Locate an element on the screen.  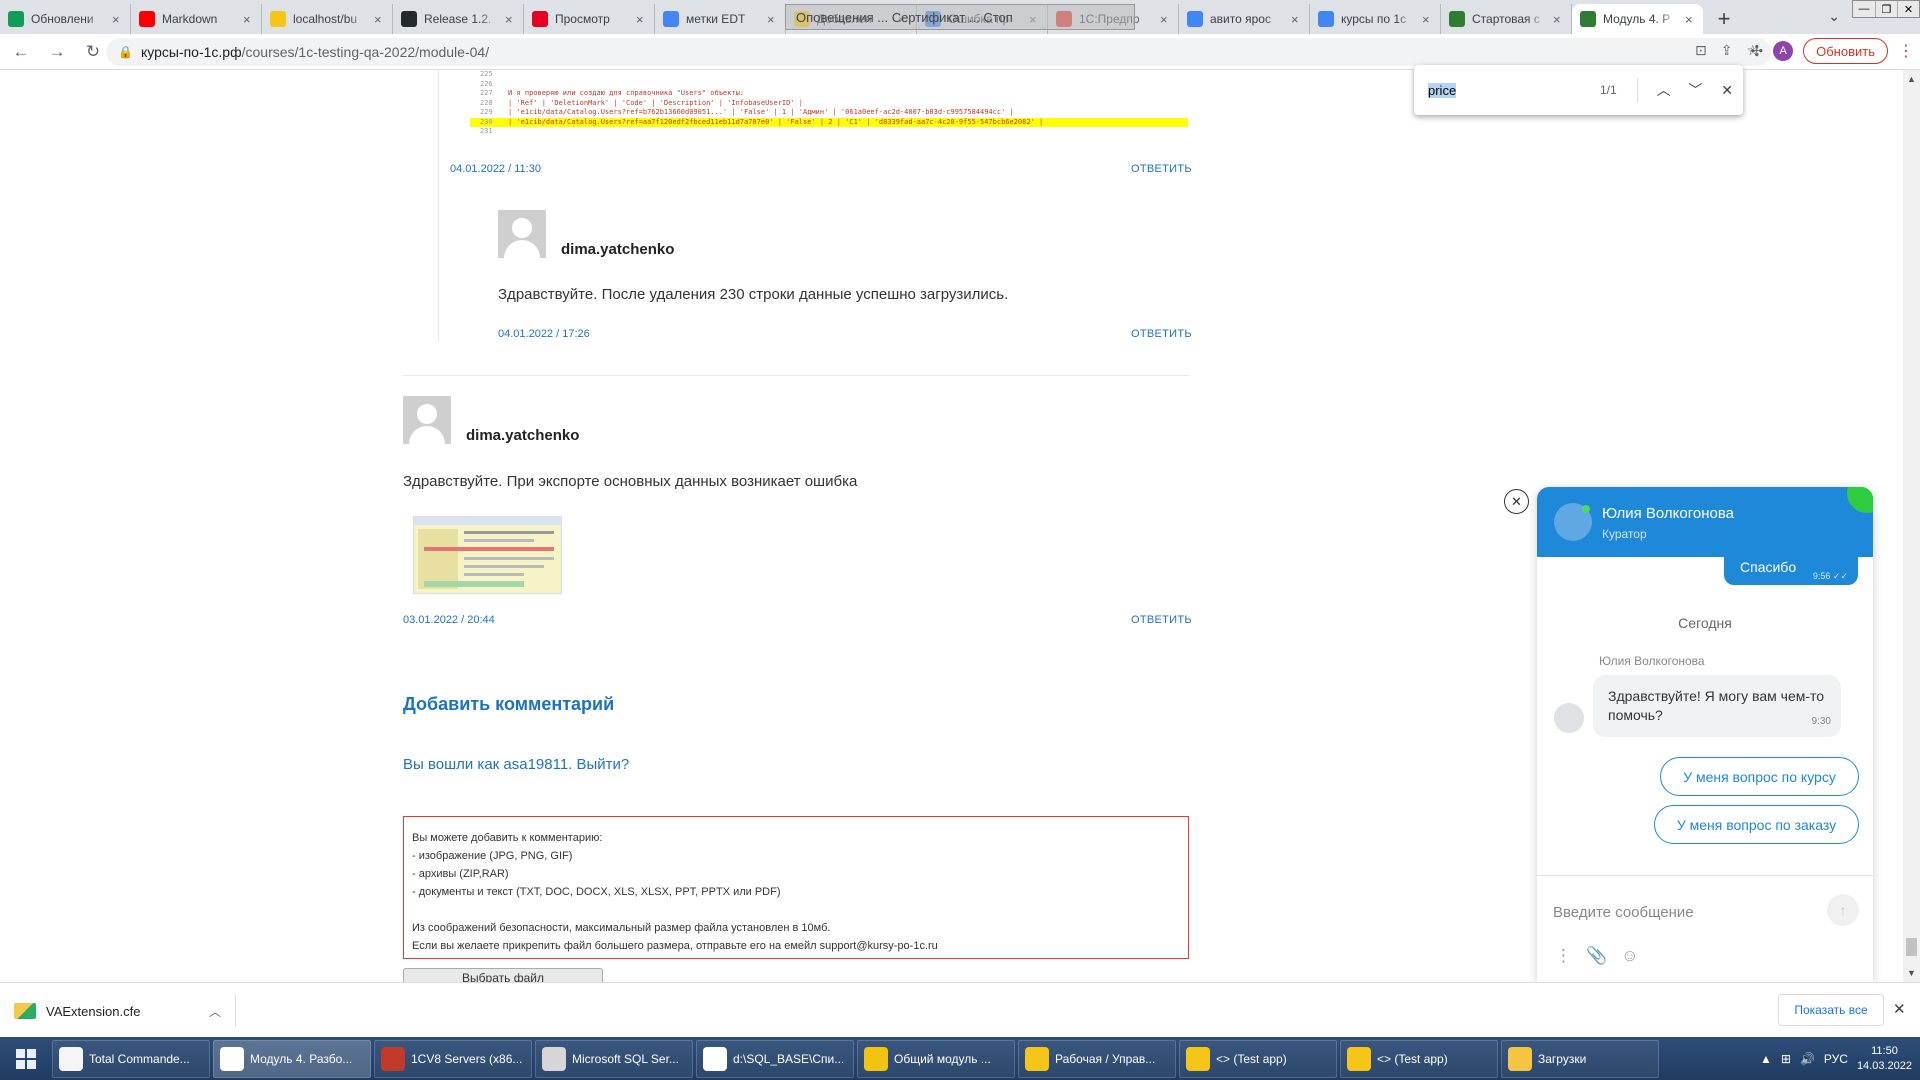
emoji-icon: ☺ is located at coordinates (1629, 956).